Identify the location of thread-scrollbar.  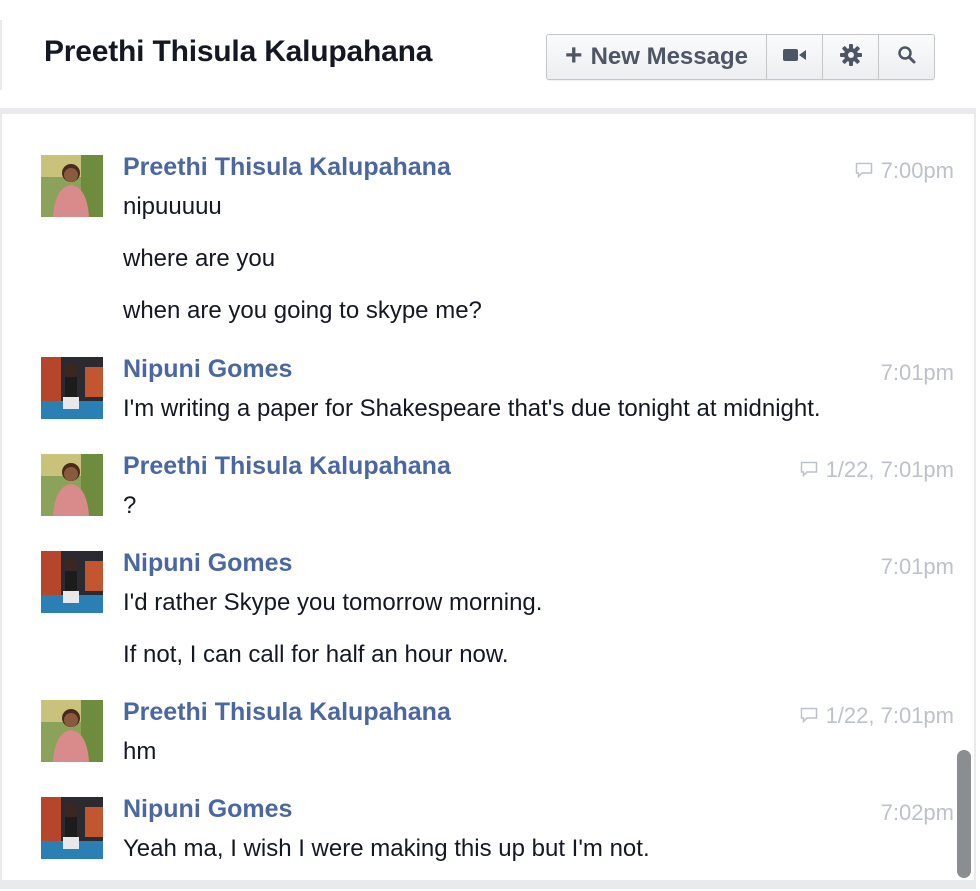
(964, 814).